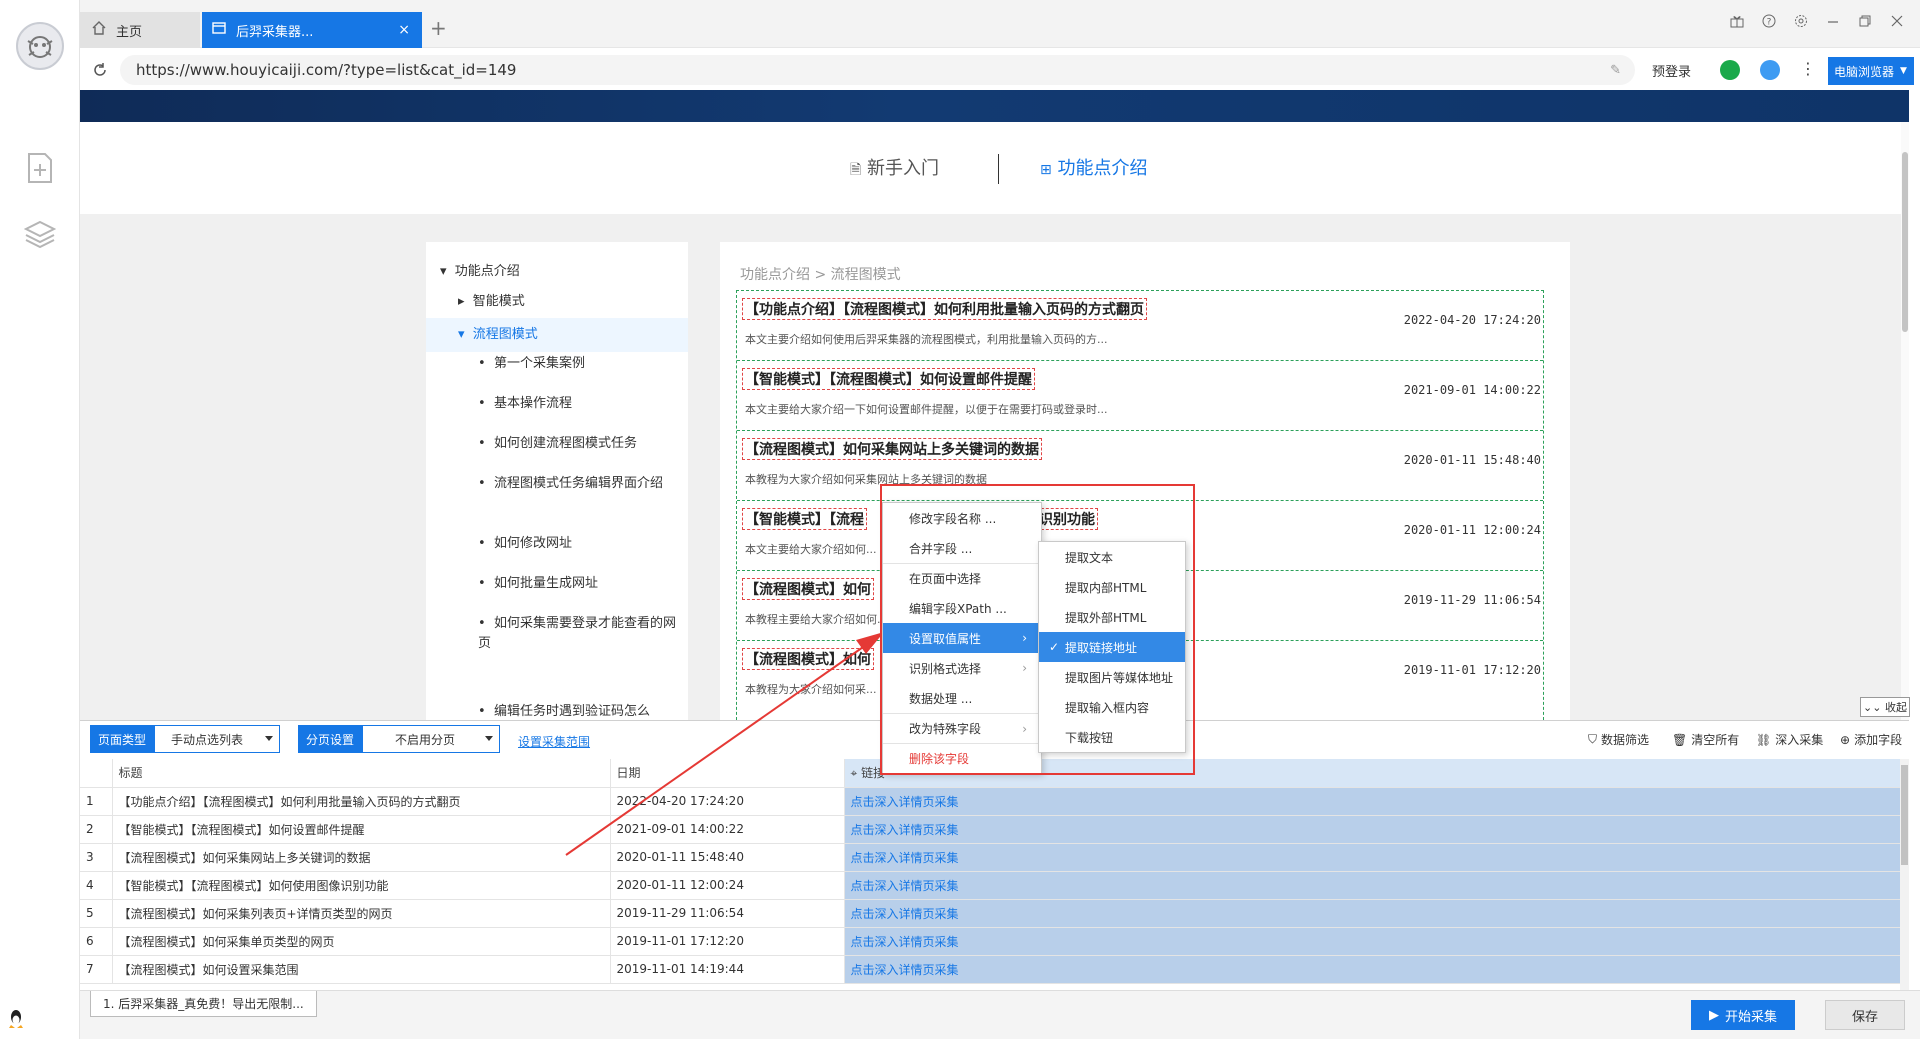  Describe the element at coordinates (1037, 629) in the screenshot. I see `annotation-highlight-box` at that location.